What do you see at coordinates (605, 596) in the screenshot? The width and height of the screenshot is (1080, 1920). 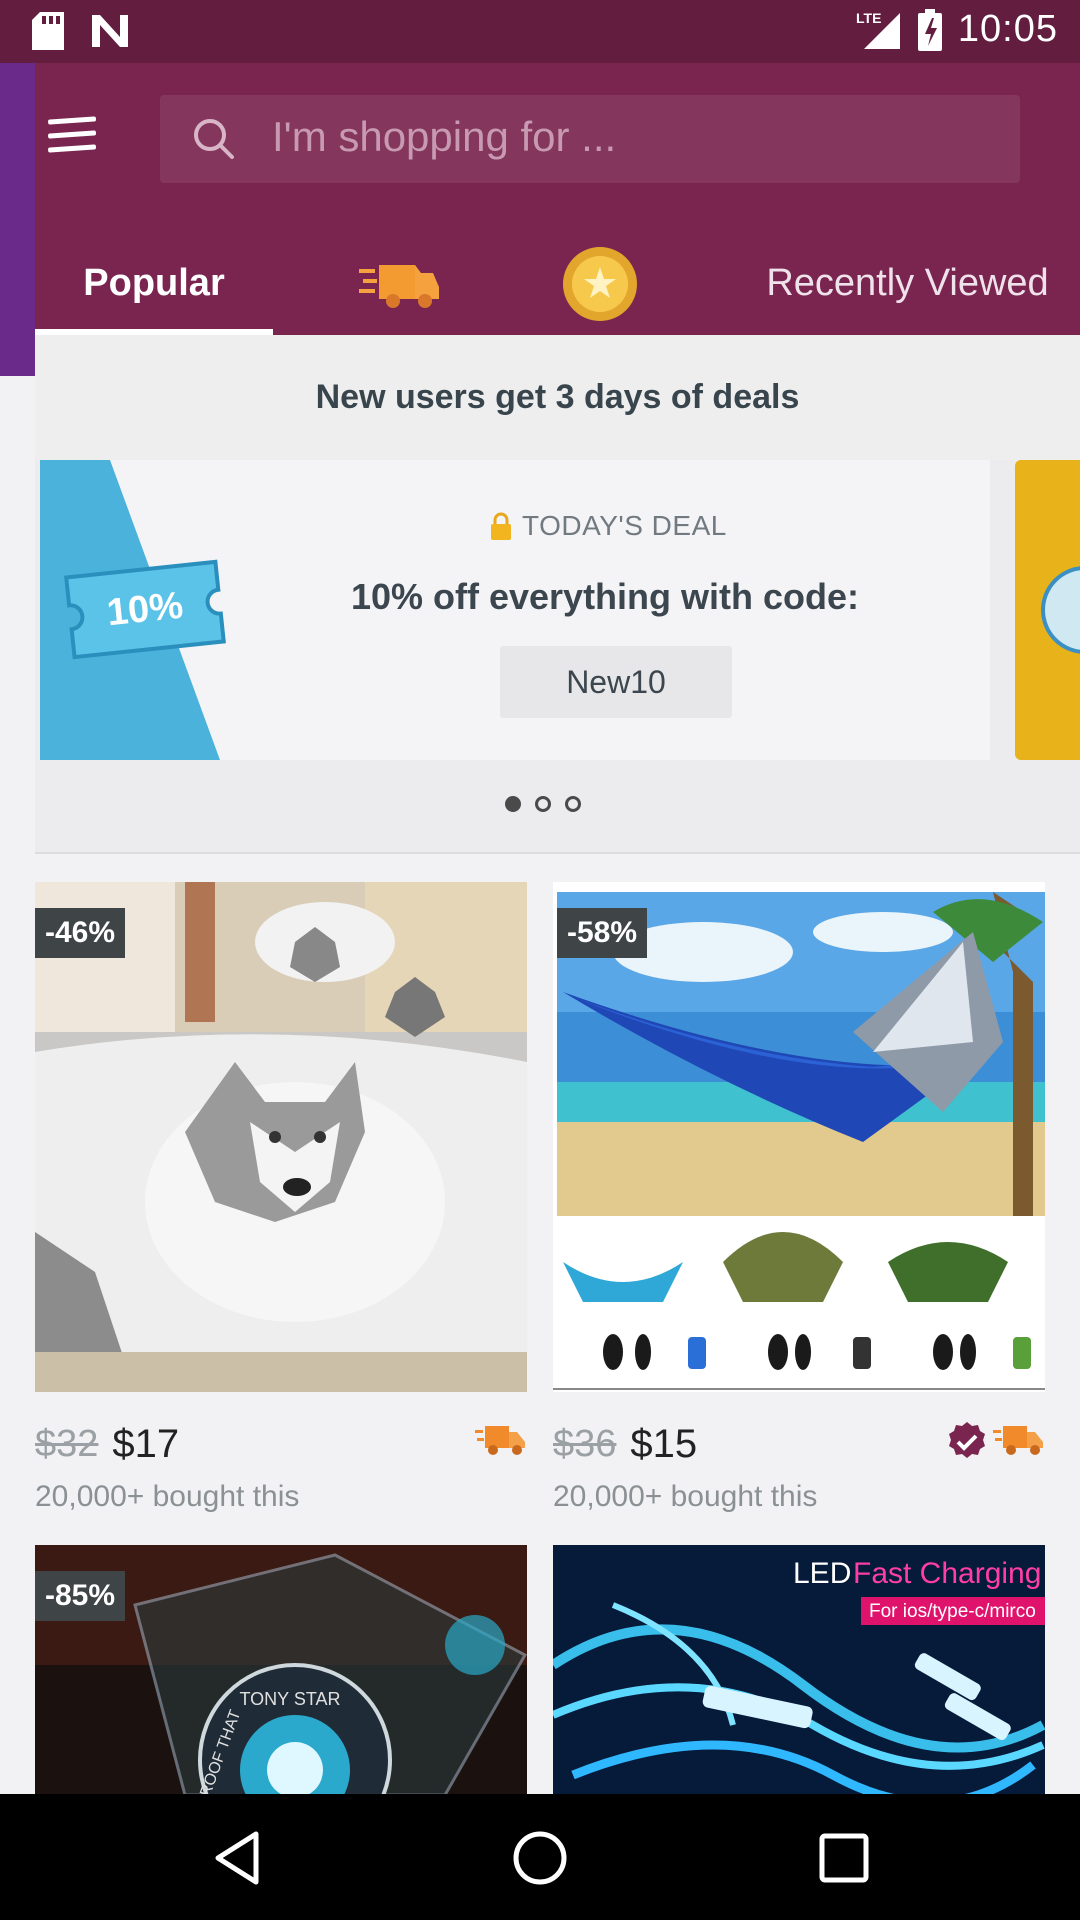 I see `deal-title: 10% off everything with code:` at bounding box center [605, 596].